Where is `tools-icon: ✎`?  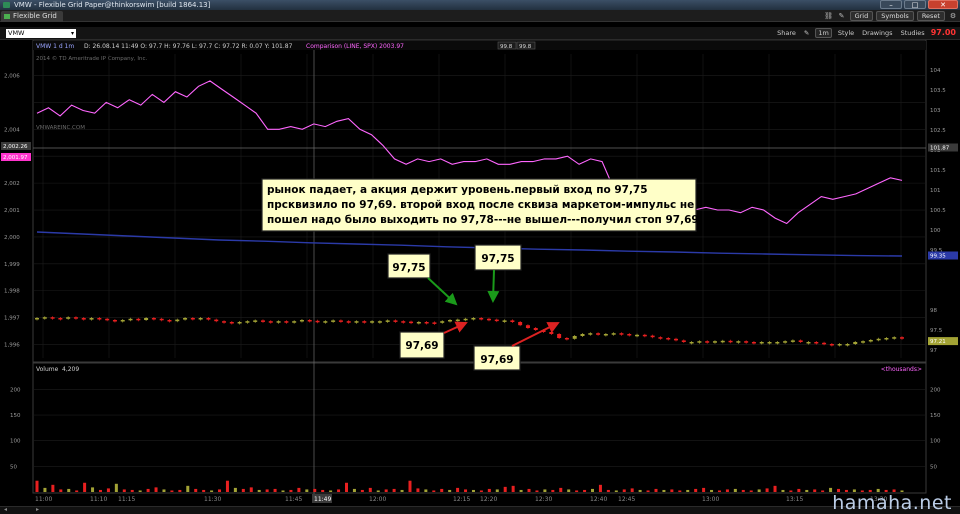 tools-icon: ✎ is located at coordinates (842, 16).